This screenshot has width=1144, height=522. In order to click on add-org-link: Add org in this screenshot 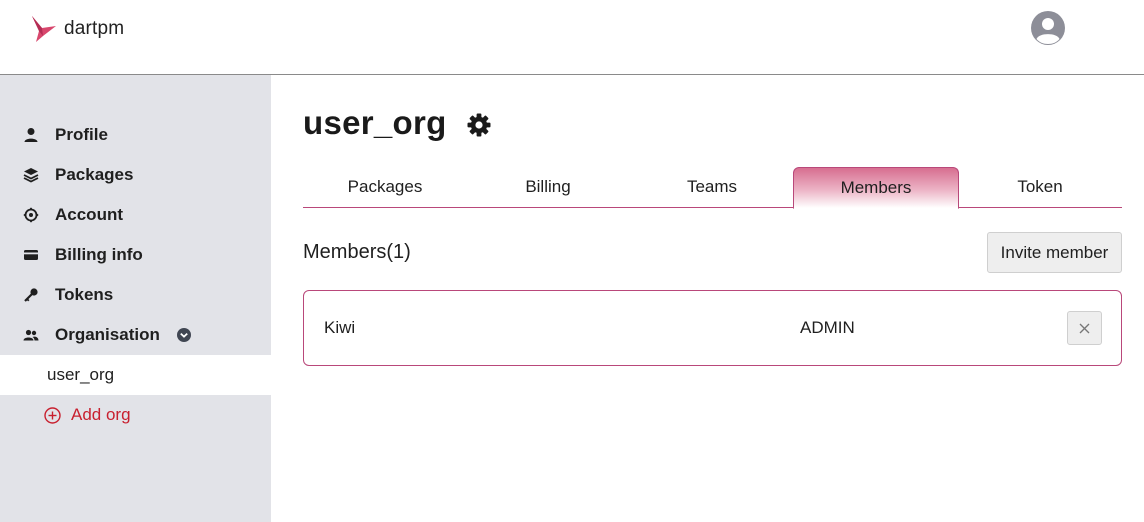, I will do `click(135, 415)`.